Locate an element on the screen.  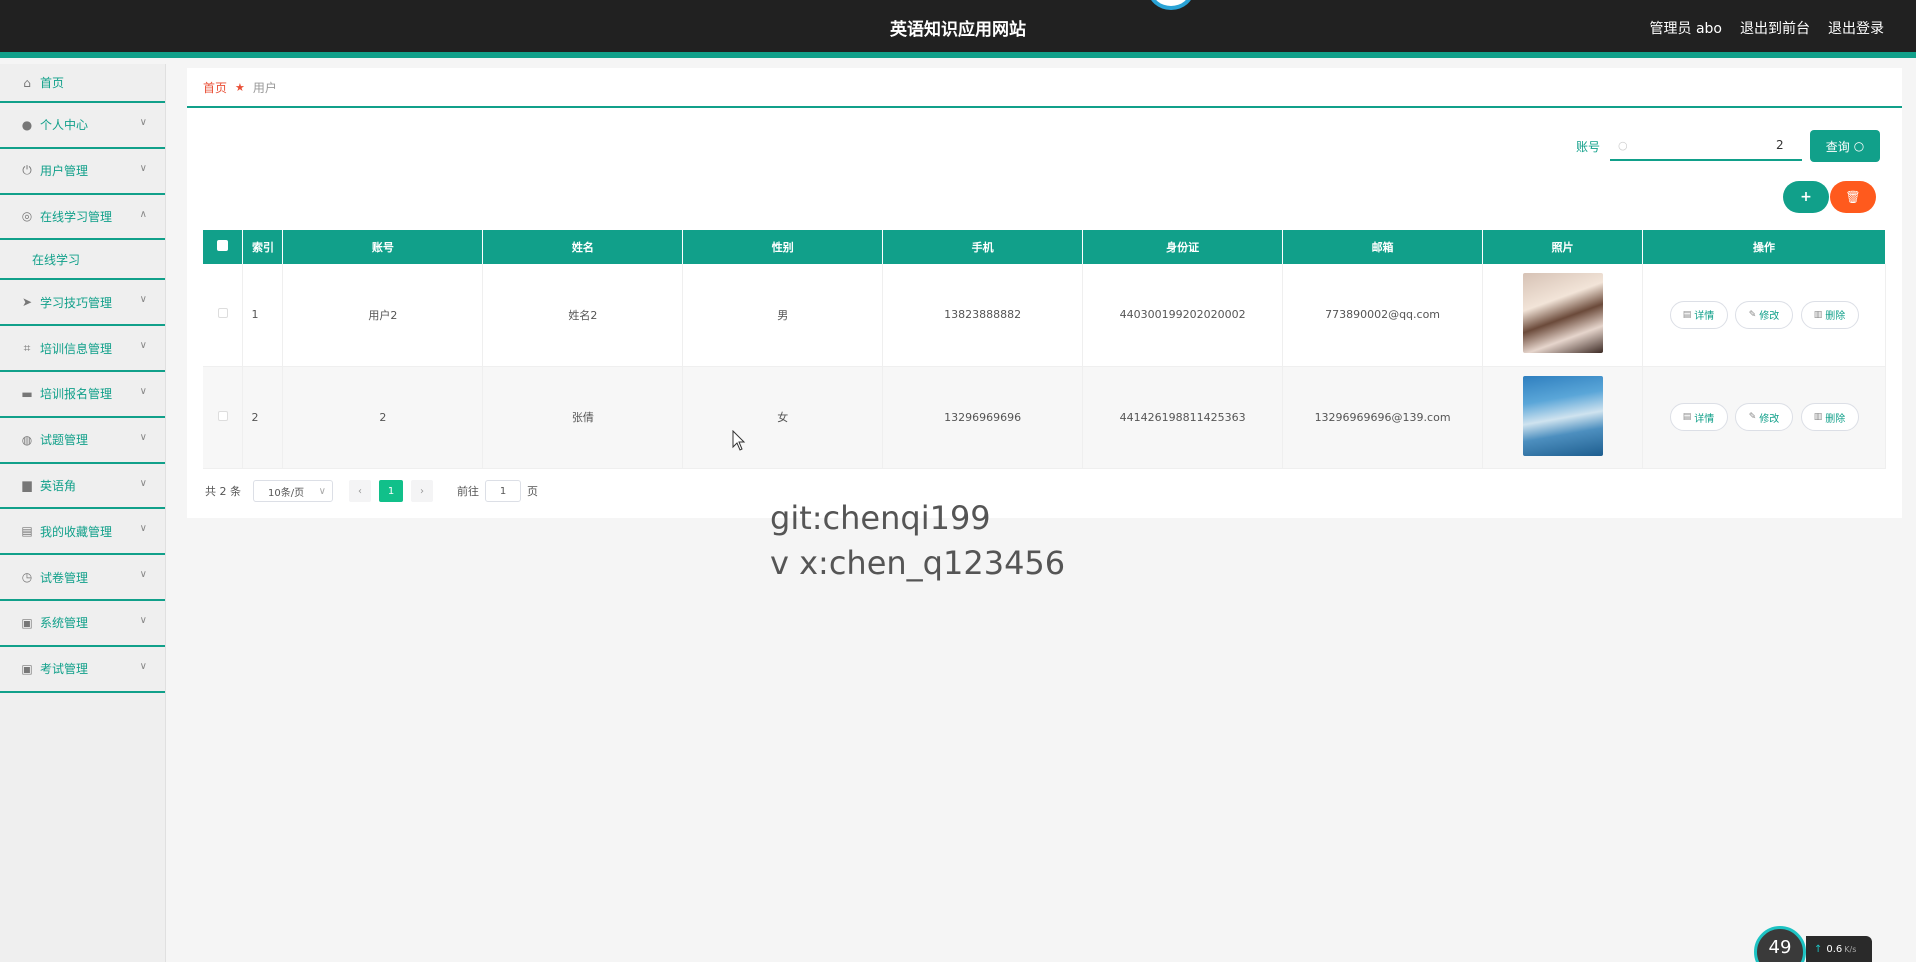
compass-icon: ◎ is located at coordinates (27, 216).